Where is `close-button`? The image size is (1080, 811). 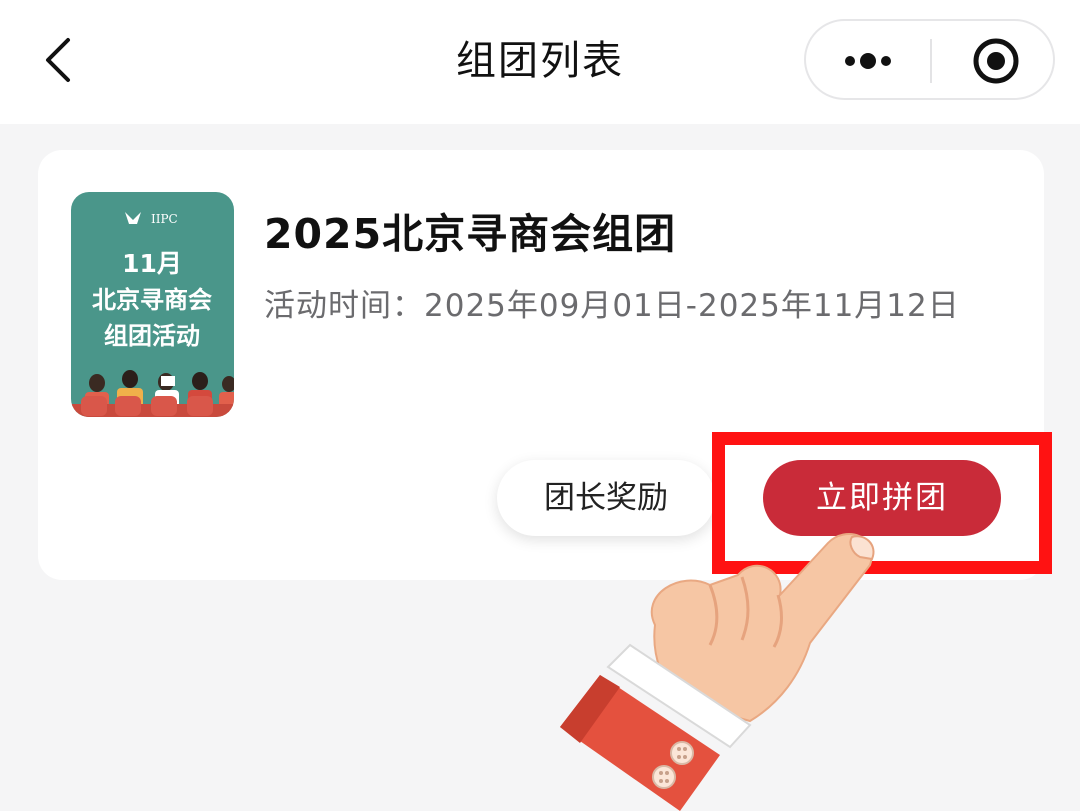 close-button is located at coordinates (993, 59).